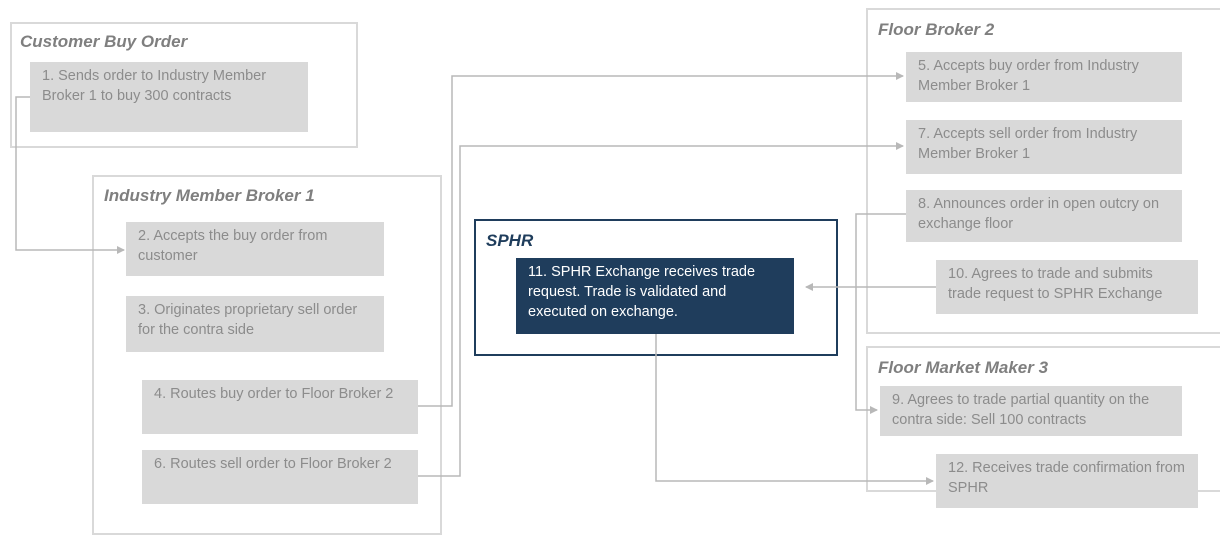 This screenshot has height=535, width=1220. What do you see at coordinates (510, 240) in the screenshot?
I see `sphr-title: SPHR` at bounding box center [510, 240].